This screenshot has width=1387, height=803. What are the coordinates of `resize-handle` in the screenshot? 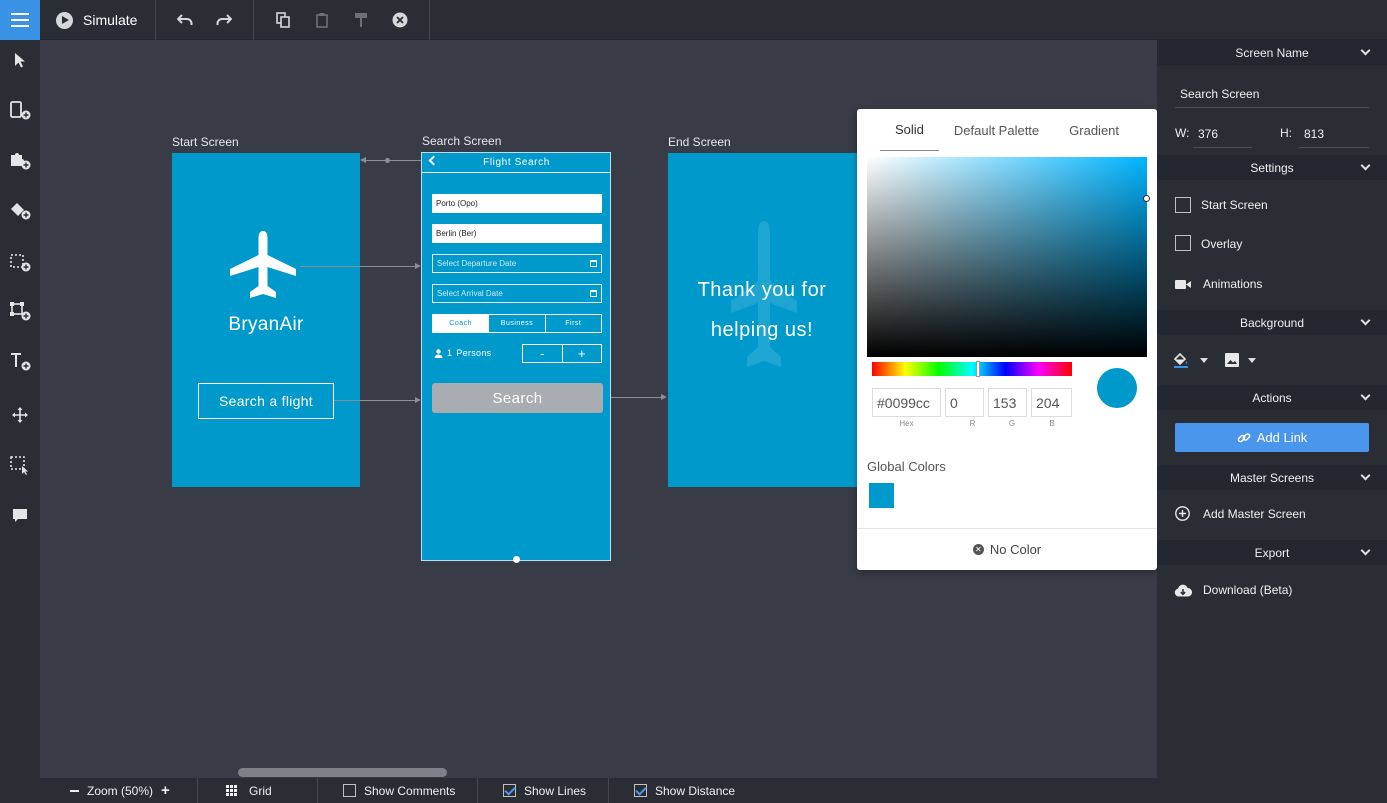 It's located at (516, 559).